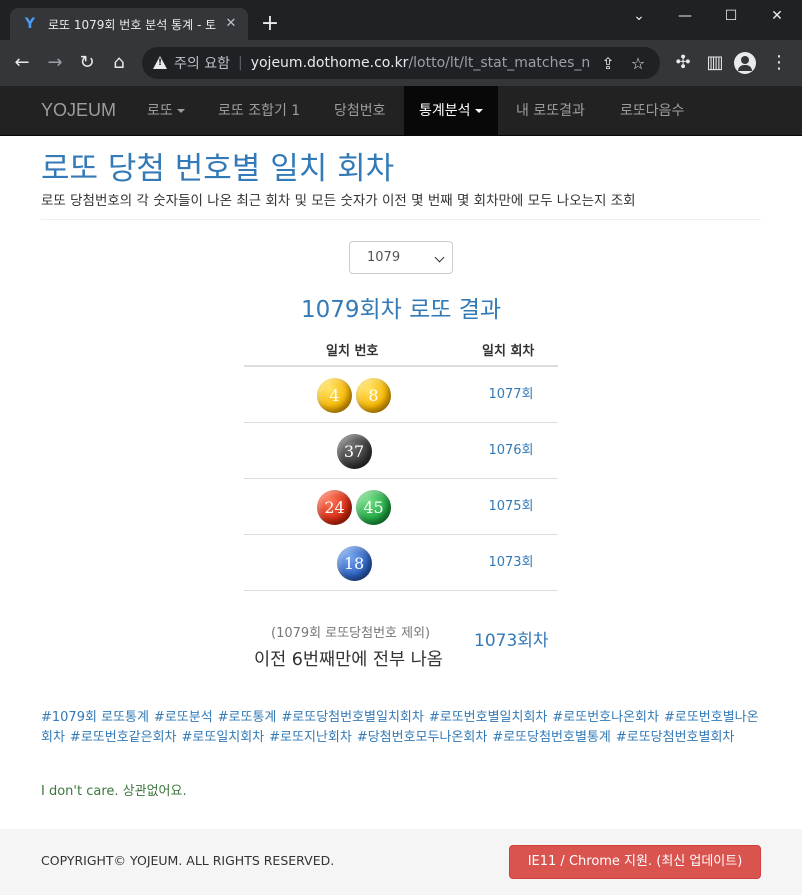  I want to click on lotto-ball: 18, so click(354, 563).